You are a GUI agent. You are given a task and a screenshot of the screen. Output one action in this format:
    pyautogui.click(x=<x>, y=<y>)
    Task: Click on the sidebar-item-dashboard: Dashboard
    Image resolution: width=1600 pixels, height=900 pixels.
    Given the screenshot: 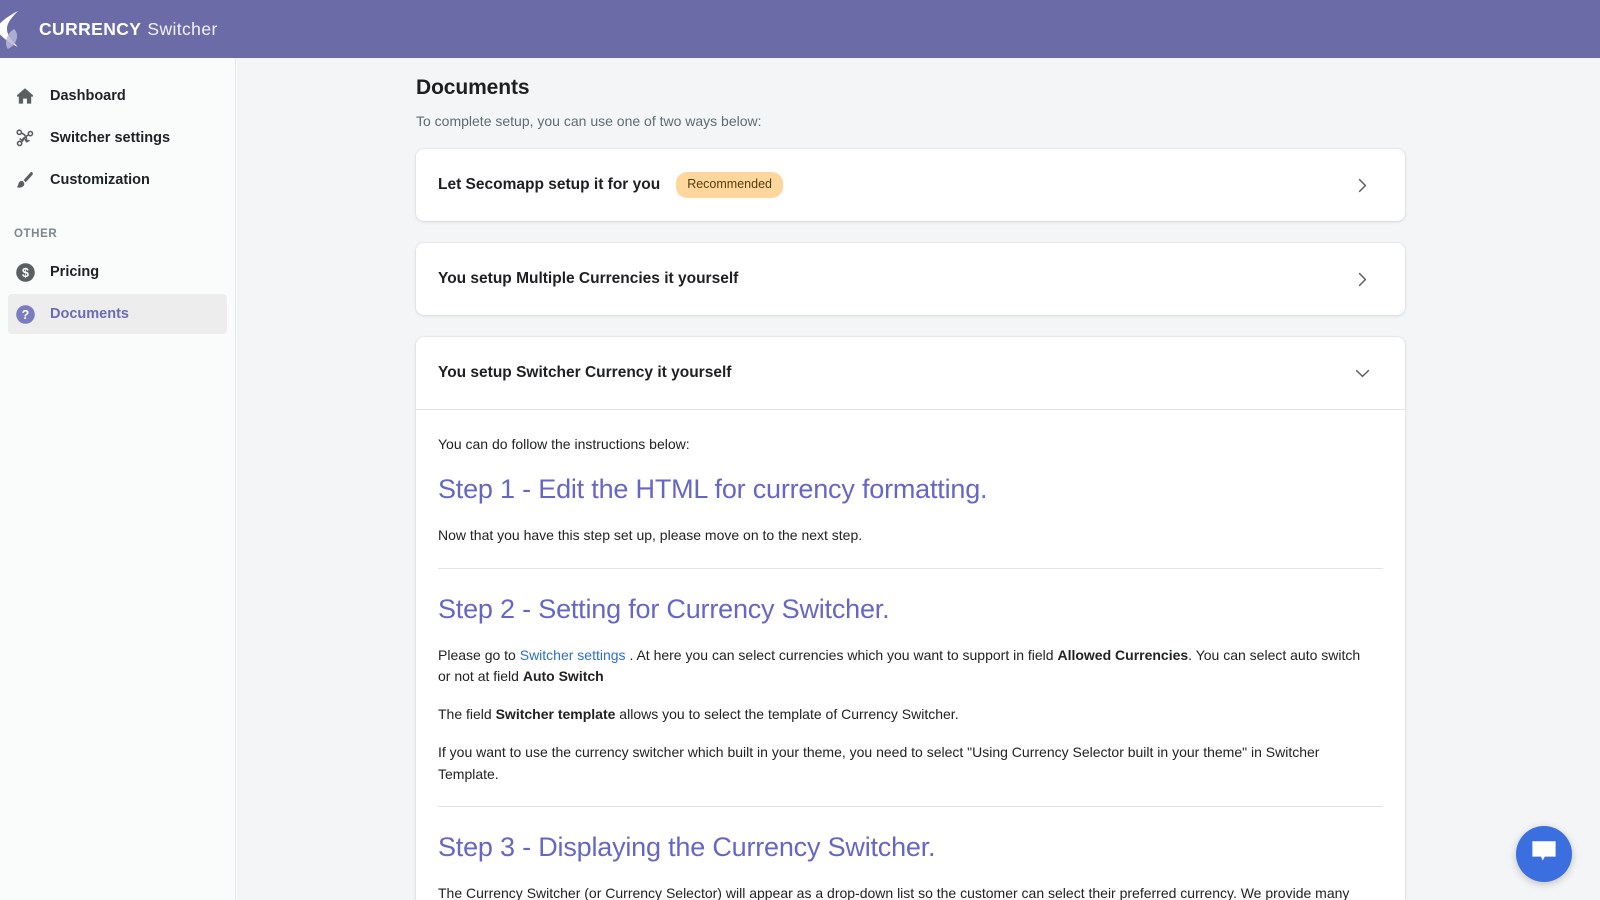 What is the action you would take?
    pyautogui.click(x=117, y=96)
    